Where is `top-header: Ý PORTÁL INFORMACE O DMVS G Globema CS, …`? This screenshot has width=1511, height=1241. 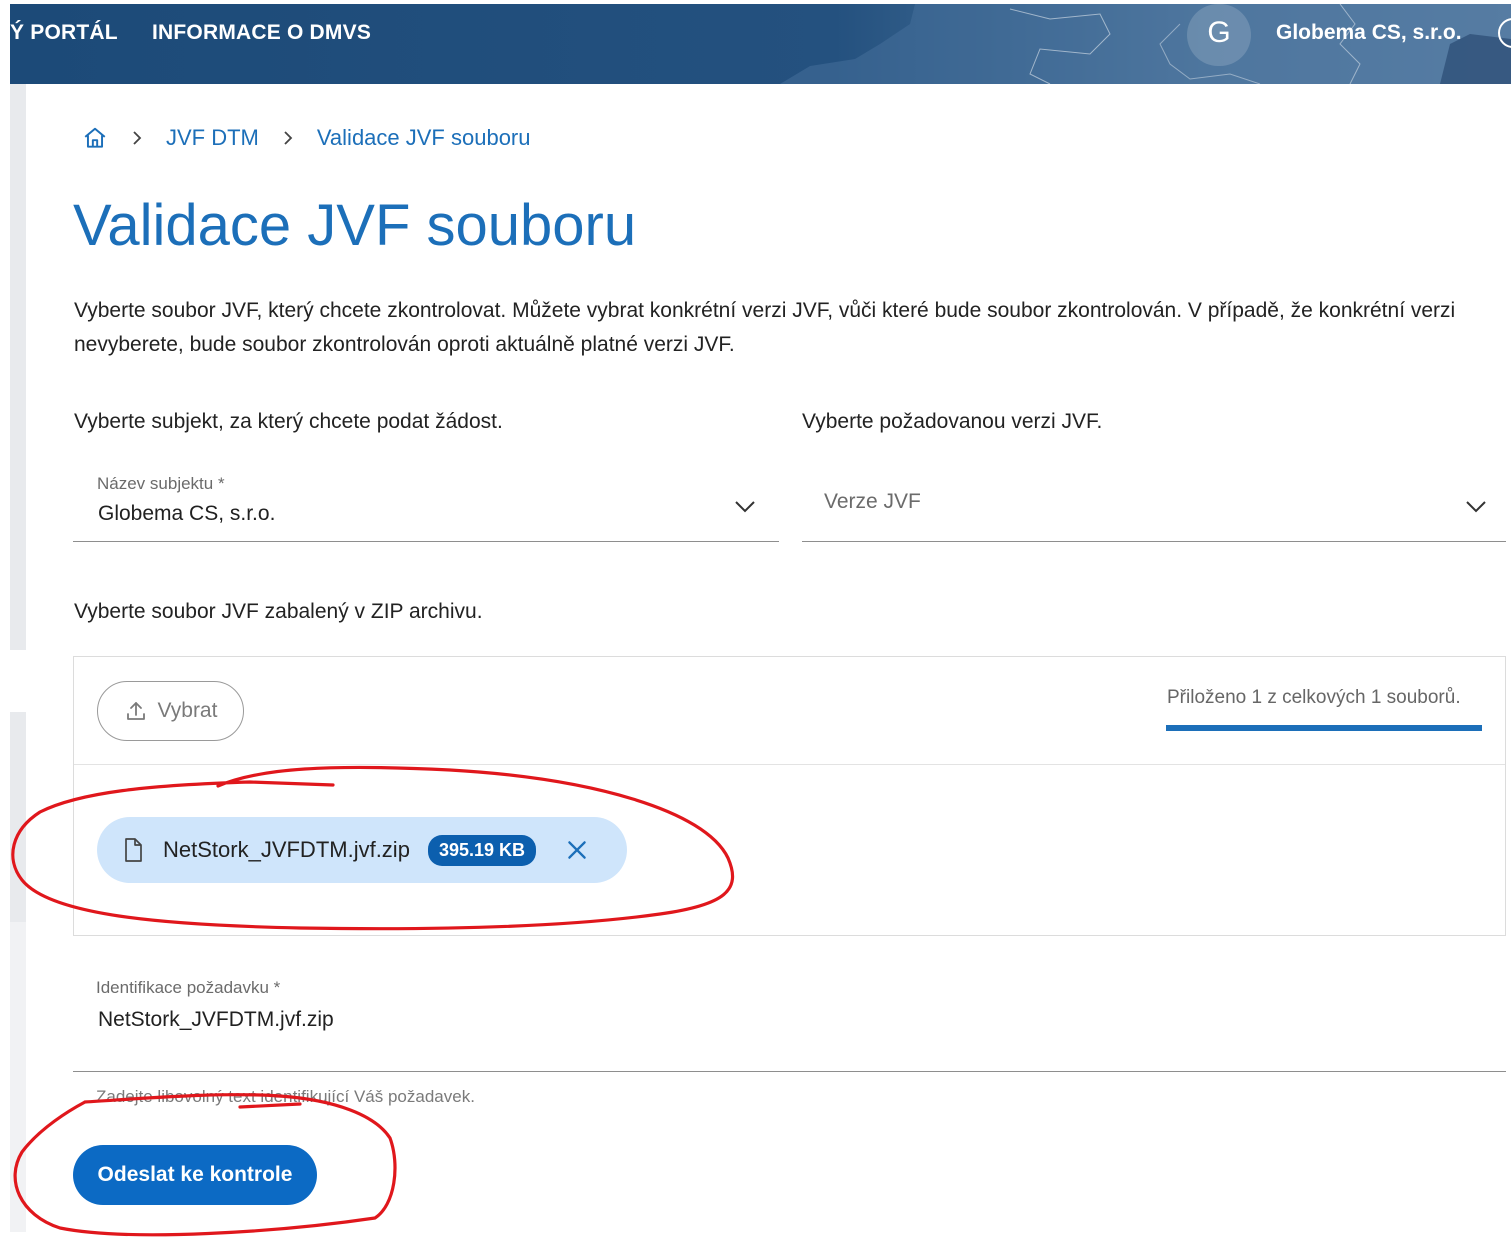 top-header: Ý PORTÁL INFORMACE O DMVS G Globema CS, … is located at coordinates (760, 44).